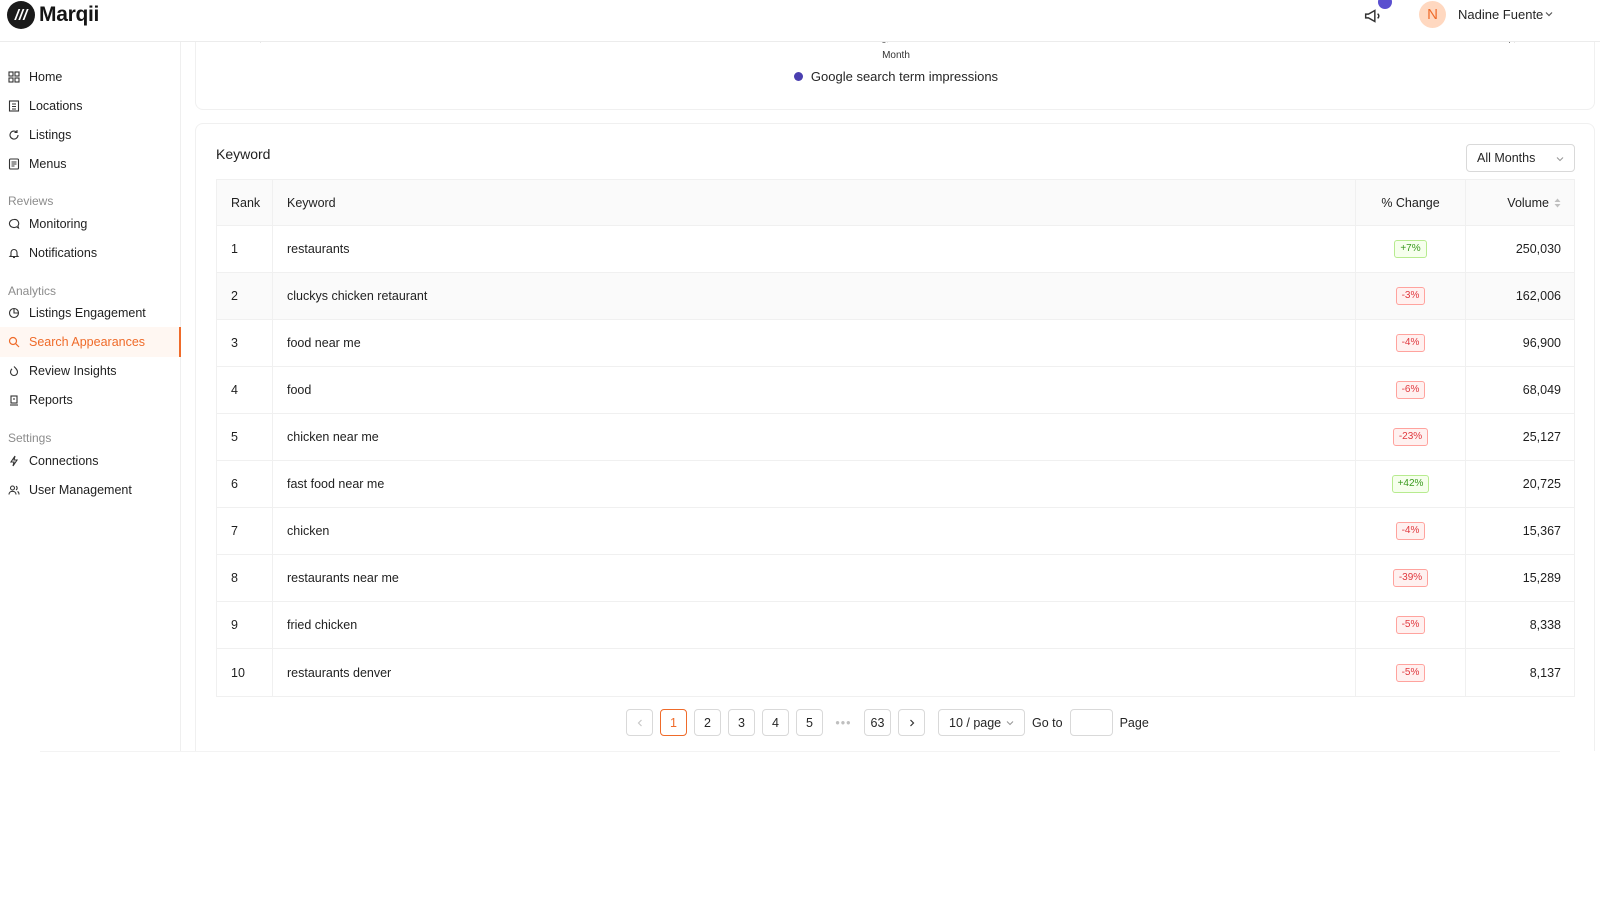  I want to click on sidebar-item-user-management: User Management, so click(90, 490).